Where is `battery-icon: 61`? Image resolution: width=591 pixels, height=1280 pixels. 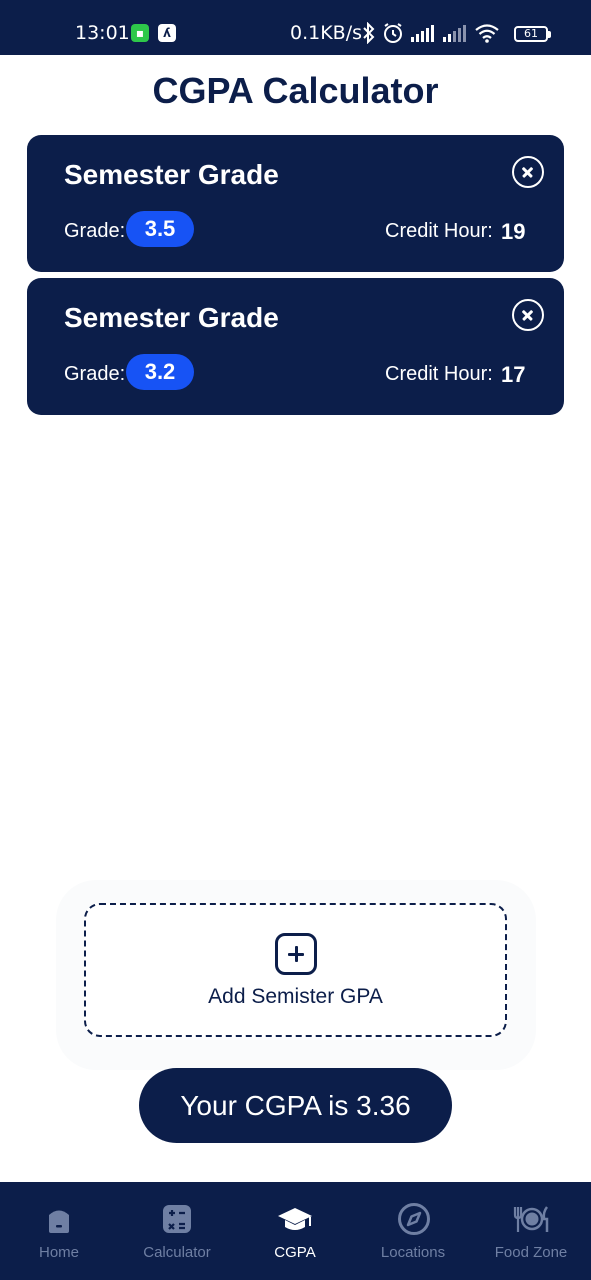 battery-icon: 61 is located at coordinates (532, 34).